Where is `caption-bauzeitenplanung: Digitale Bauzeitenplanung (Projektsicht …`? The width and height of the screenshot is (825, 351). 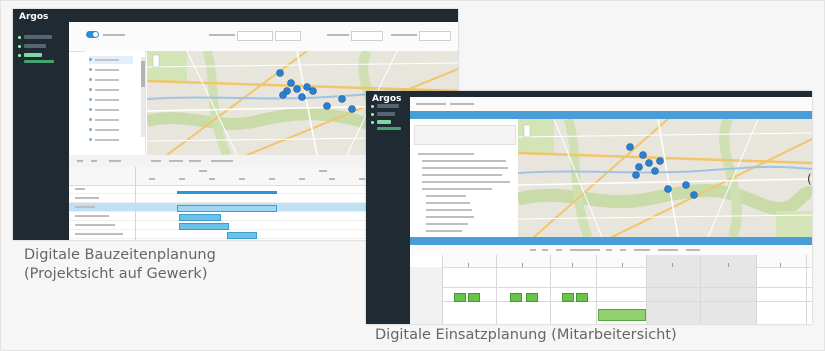
caption-bauzeitenplanung: Digitale Bauzeitenplanung (Projektsicht … is located at coordinates (120, 265).